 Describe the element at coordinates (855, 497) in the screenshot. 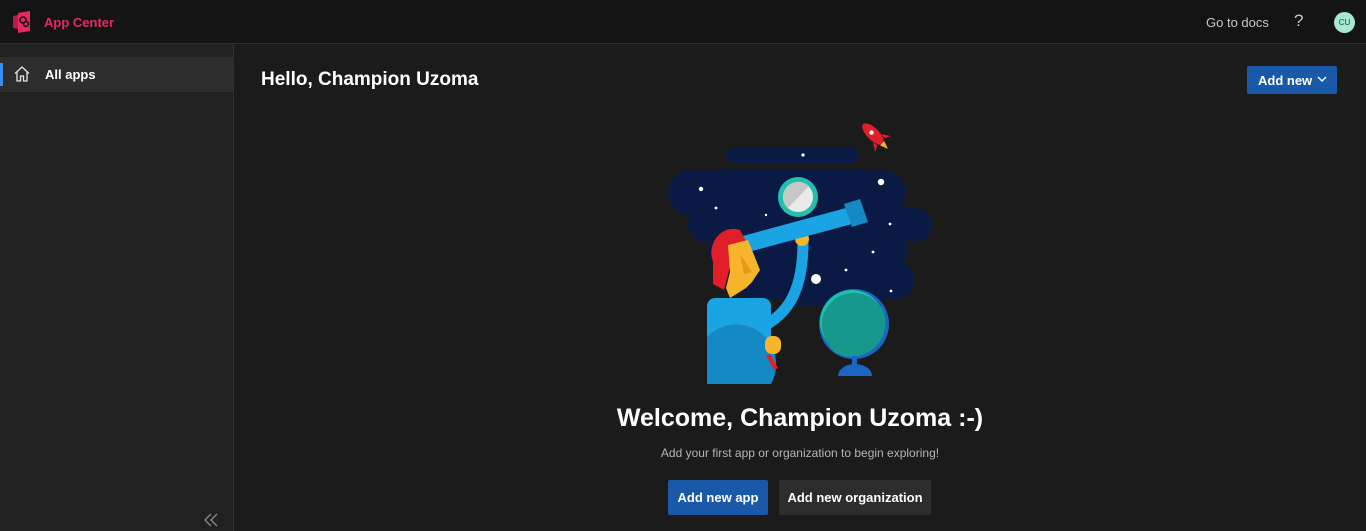

I see `add-new-organization-button: Add new organization` at that location.